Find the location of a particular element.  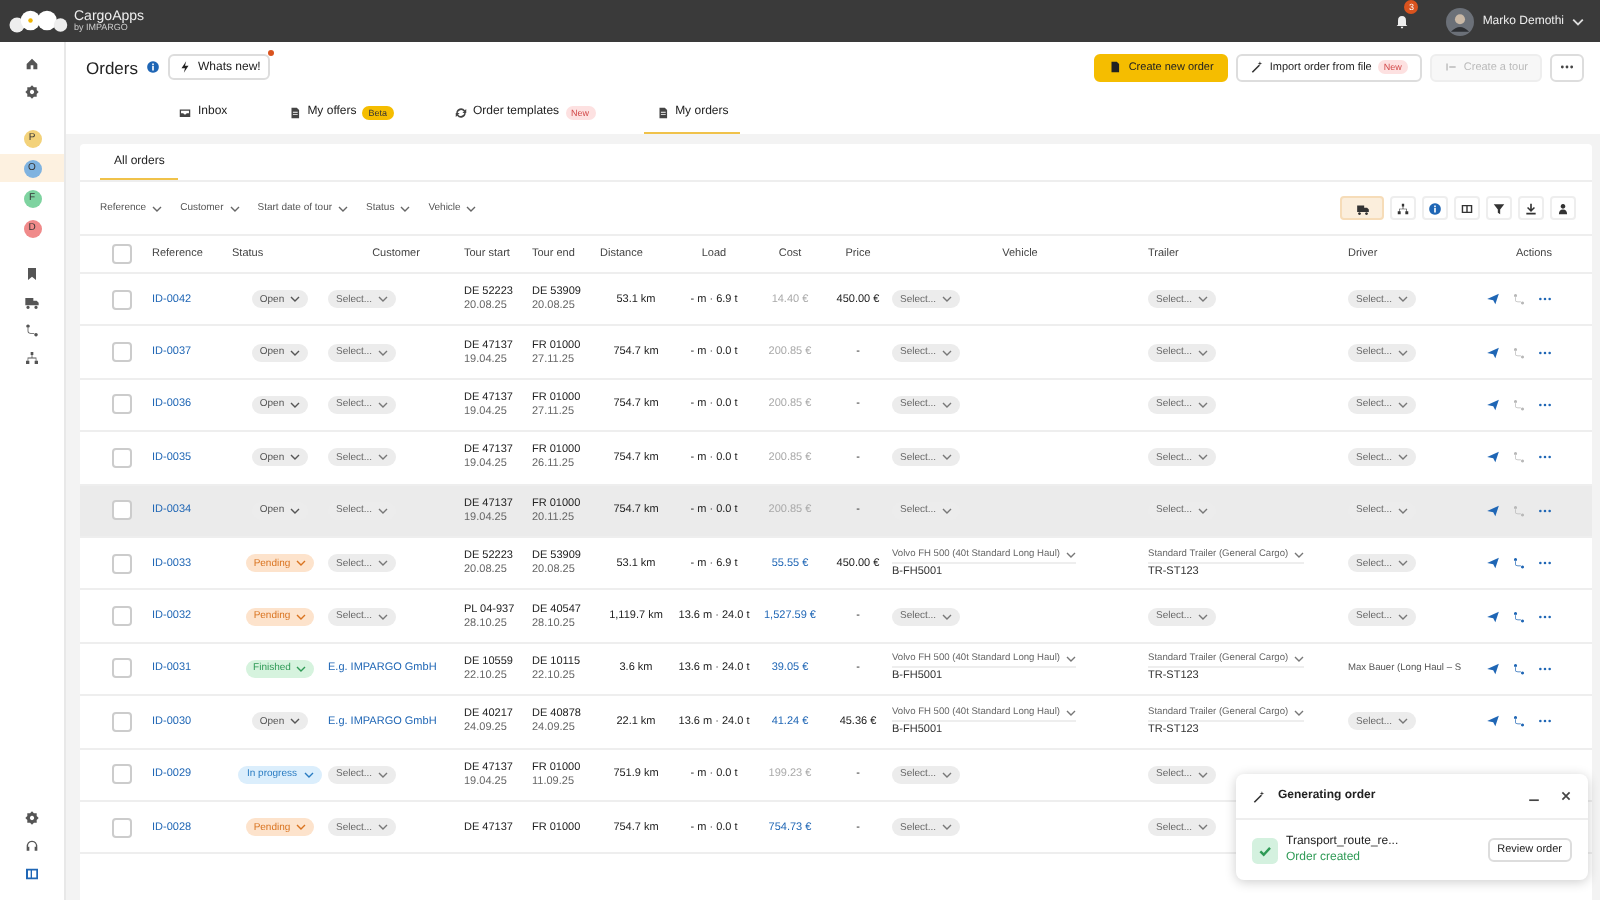

inbox-icon is located at coordinates (185, 112).